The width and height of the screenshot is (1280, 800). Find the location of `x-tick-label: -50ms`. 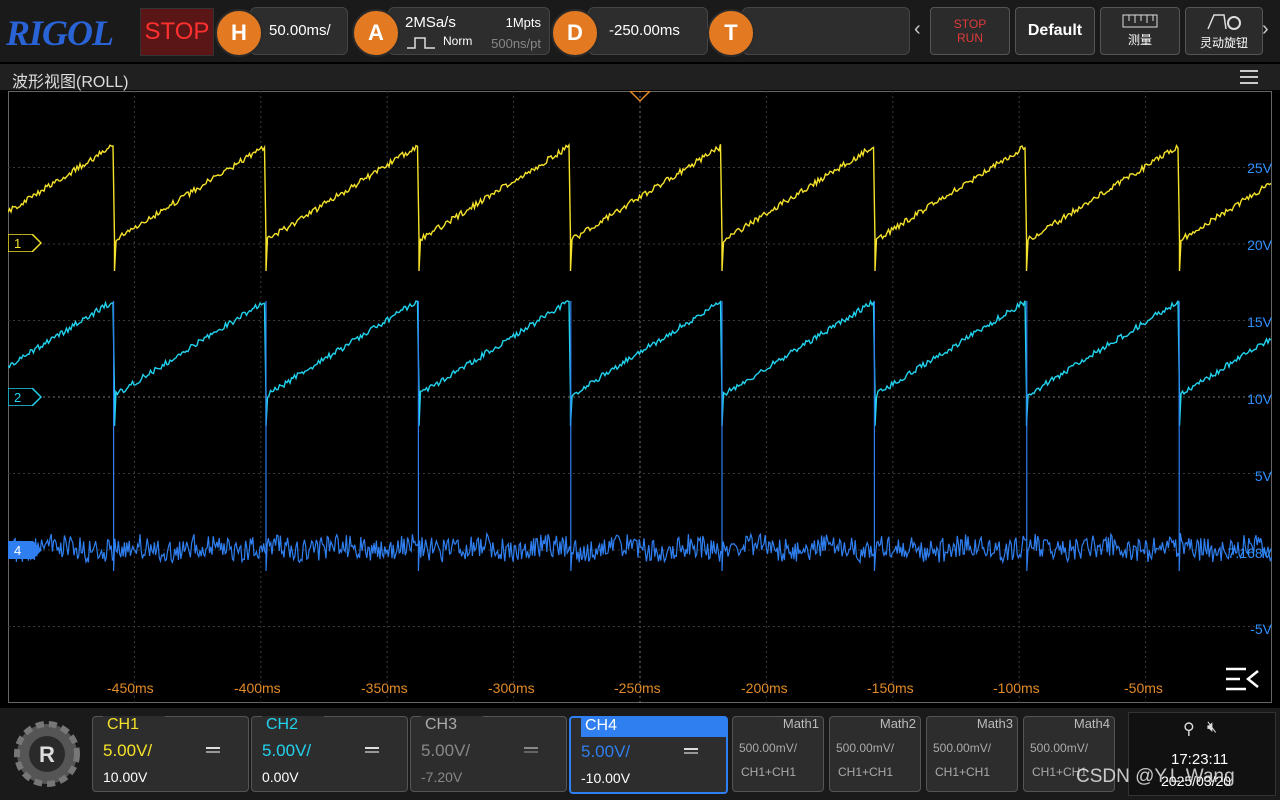

x-tick-label: -50ms is located at coordinates (1143, 688).